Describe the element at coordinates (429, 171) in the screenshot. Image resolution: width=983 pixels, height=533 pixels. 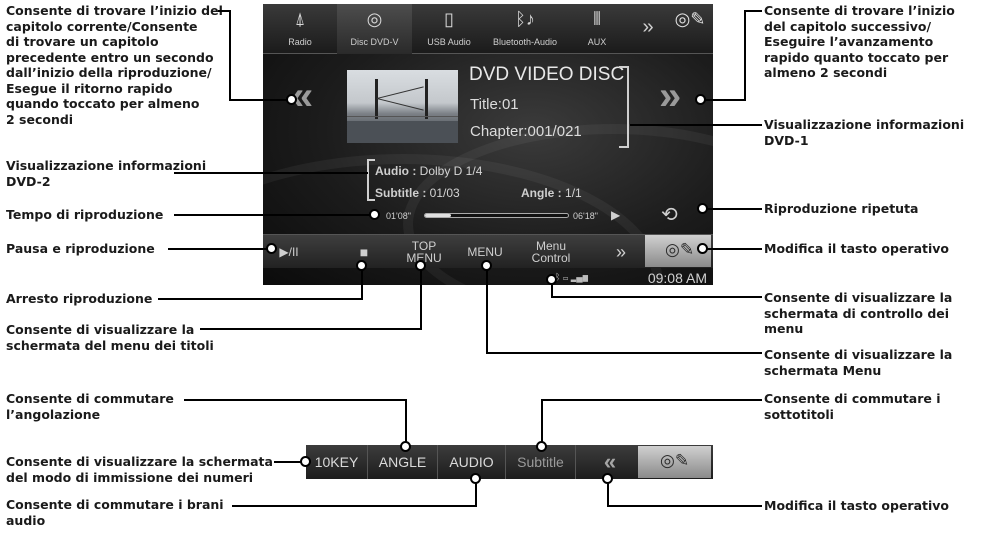
I see `audio-info: Audio : Dolby D 1/4` at that location.